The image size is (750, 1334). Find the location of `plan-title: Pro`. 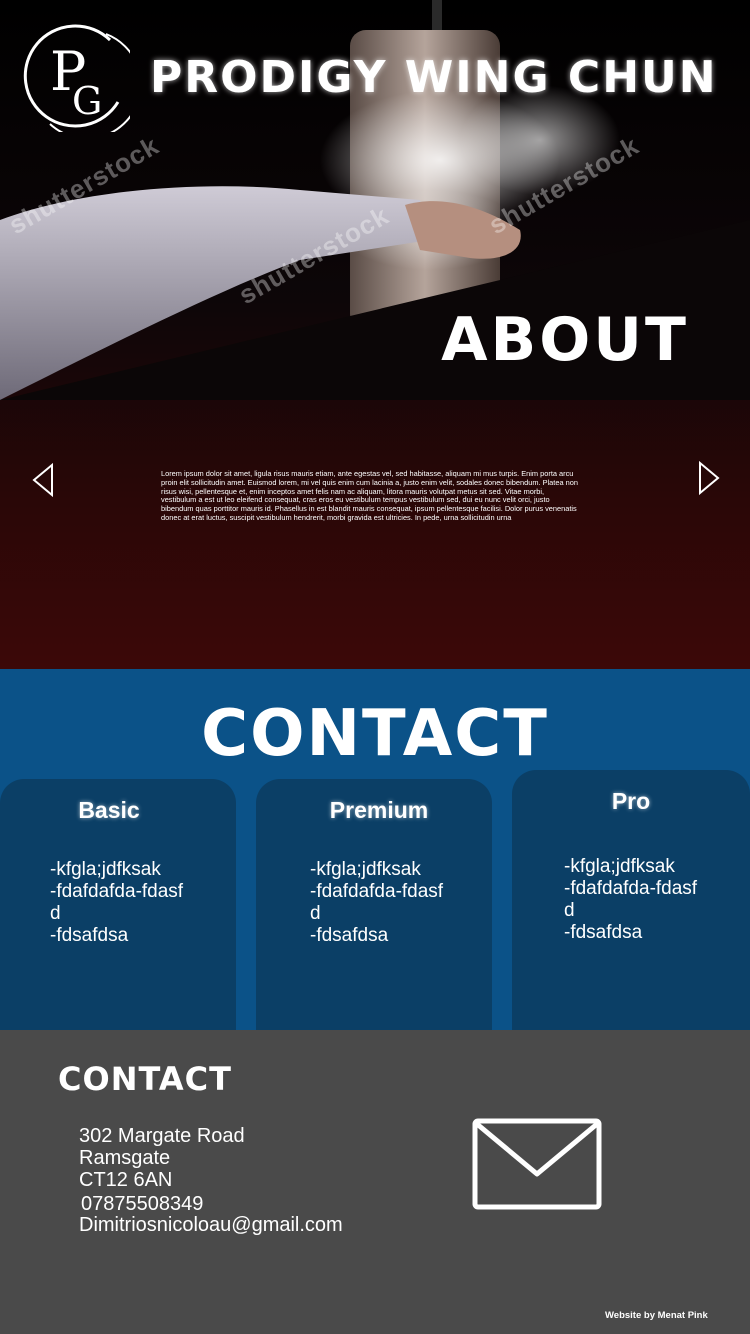

plan-title: Pro is located at coordinates (631, 801).